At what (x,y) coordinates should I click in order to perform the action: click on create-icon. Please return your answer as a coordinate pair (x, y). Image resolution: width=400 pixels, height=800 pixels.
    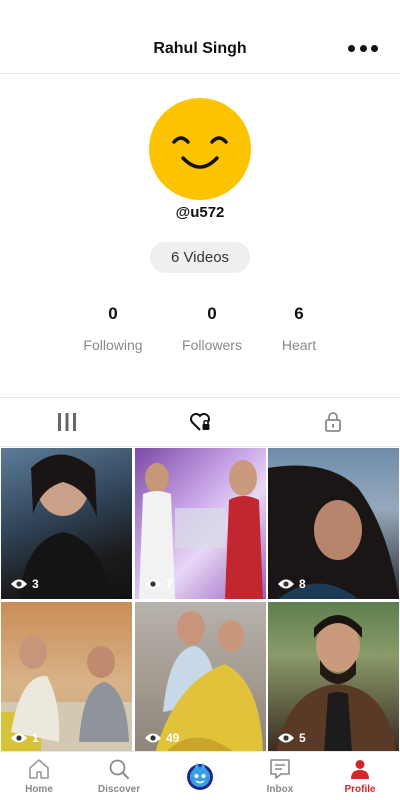
    Looking at the image, I should click on (200, 776).